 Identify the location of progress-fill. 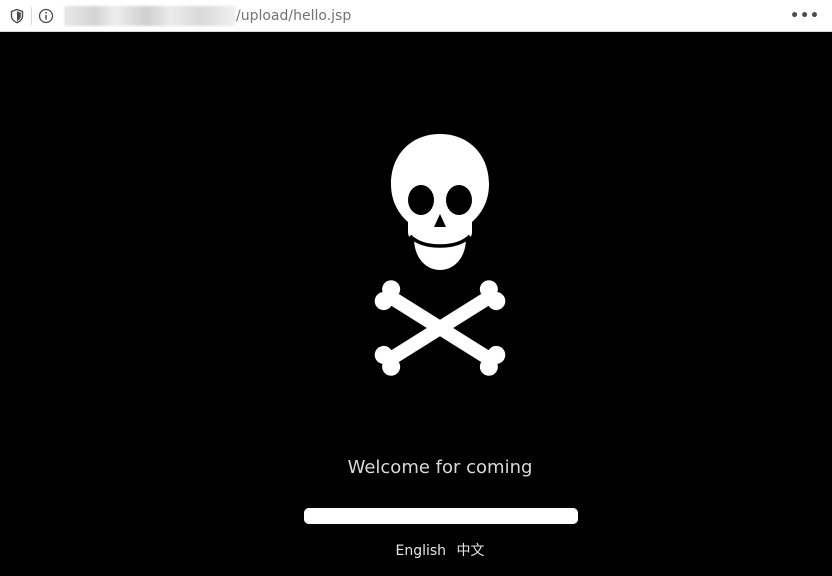
(441, 516).